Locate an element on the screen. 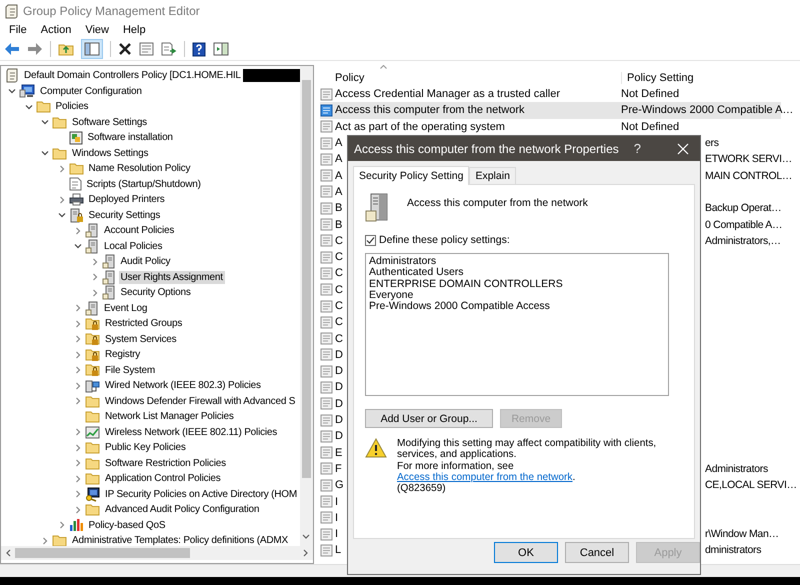 The height and width of the screenshot is (585, 800). tree-item: Policies is located at coordinates (72, 107).